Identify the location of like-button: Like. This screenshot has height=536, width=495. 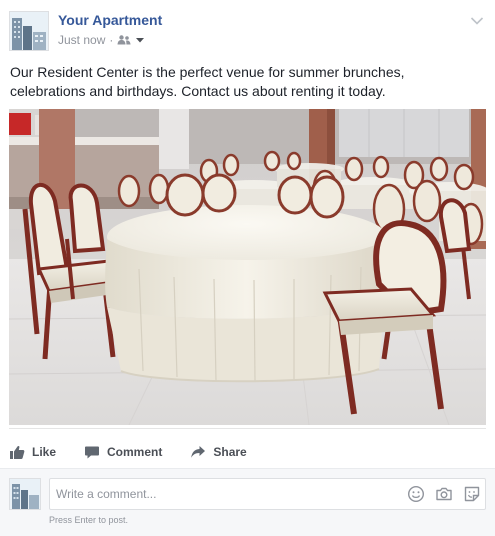
(32, 452).